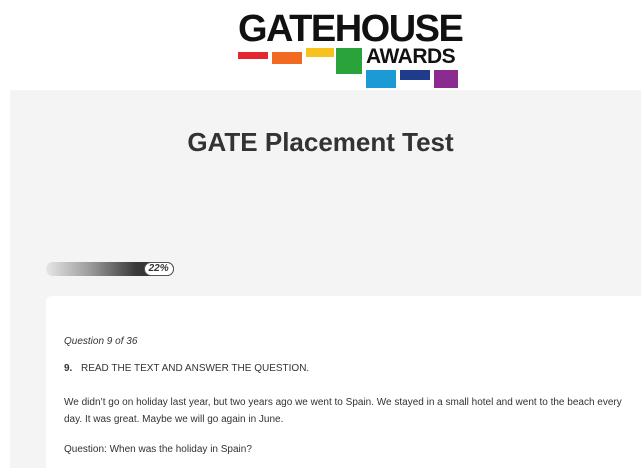 The width and height of the screenshot is (641, 468). I want to click on question-number: 9., so click(68, 368).